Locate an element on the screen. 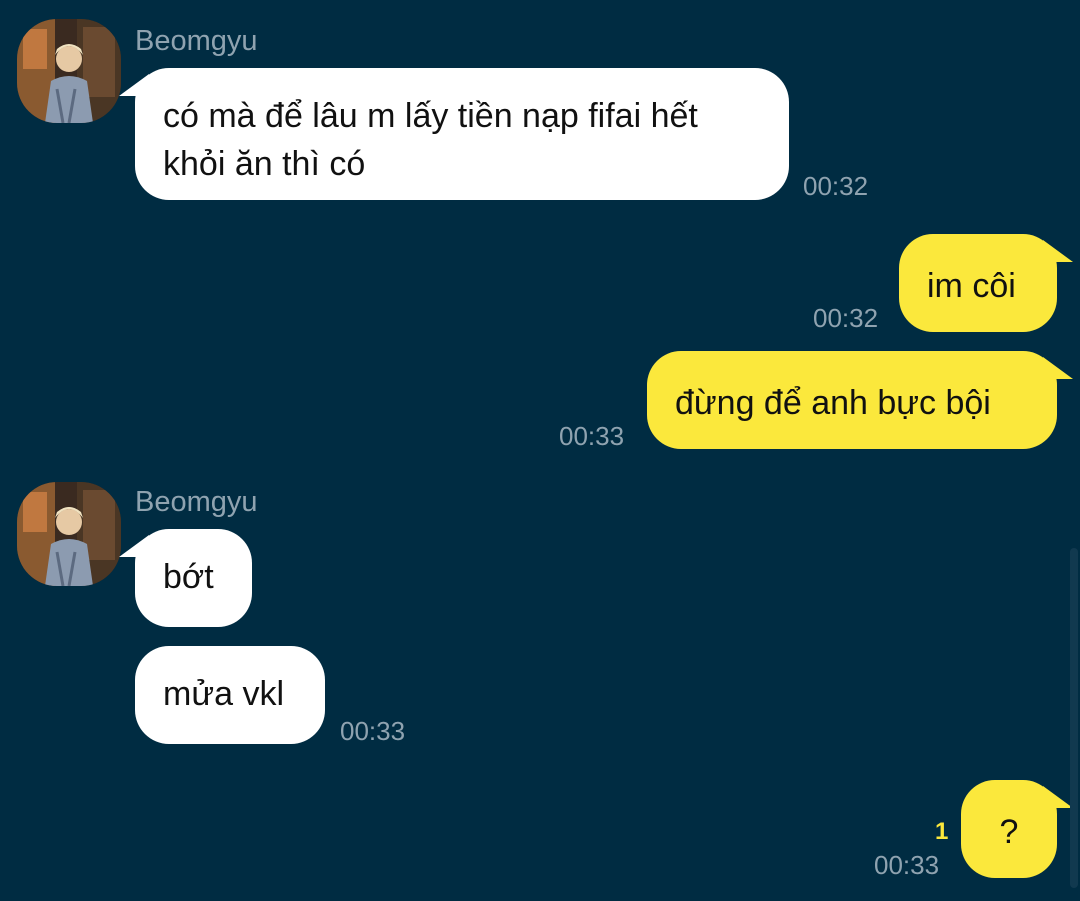  incoming-message-bubble: bớt is located at coordinates (185, 578).